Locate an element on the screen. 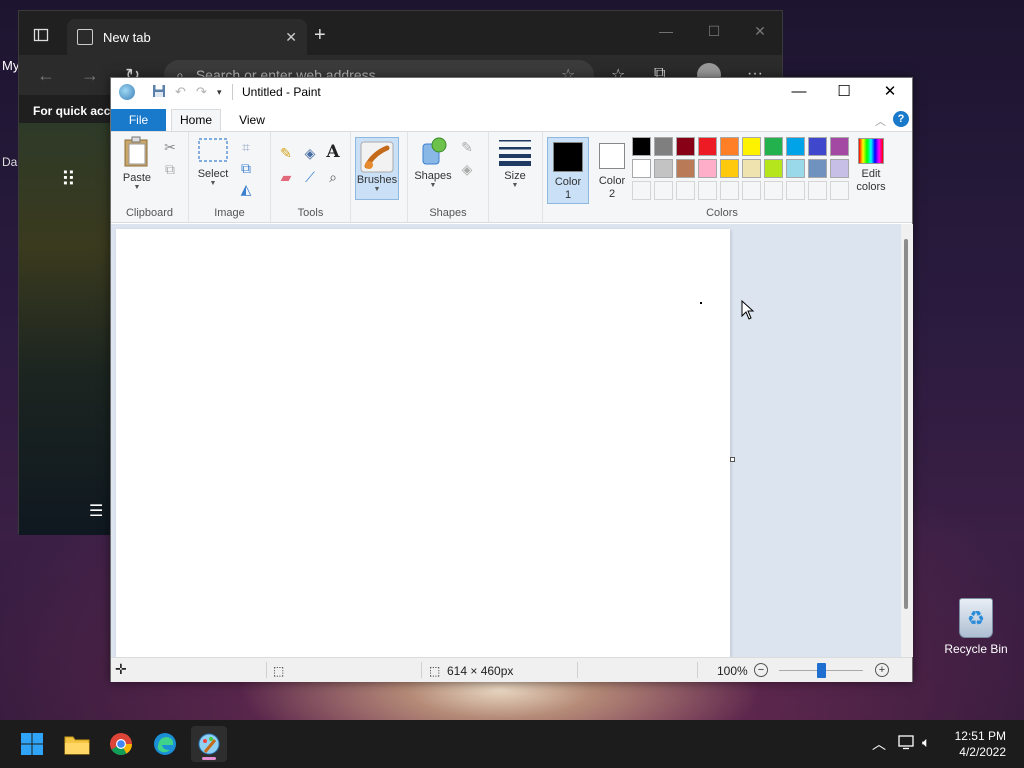  show-hidden-icons: ︿ is located at coordinates (879, 744).